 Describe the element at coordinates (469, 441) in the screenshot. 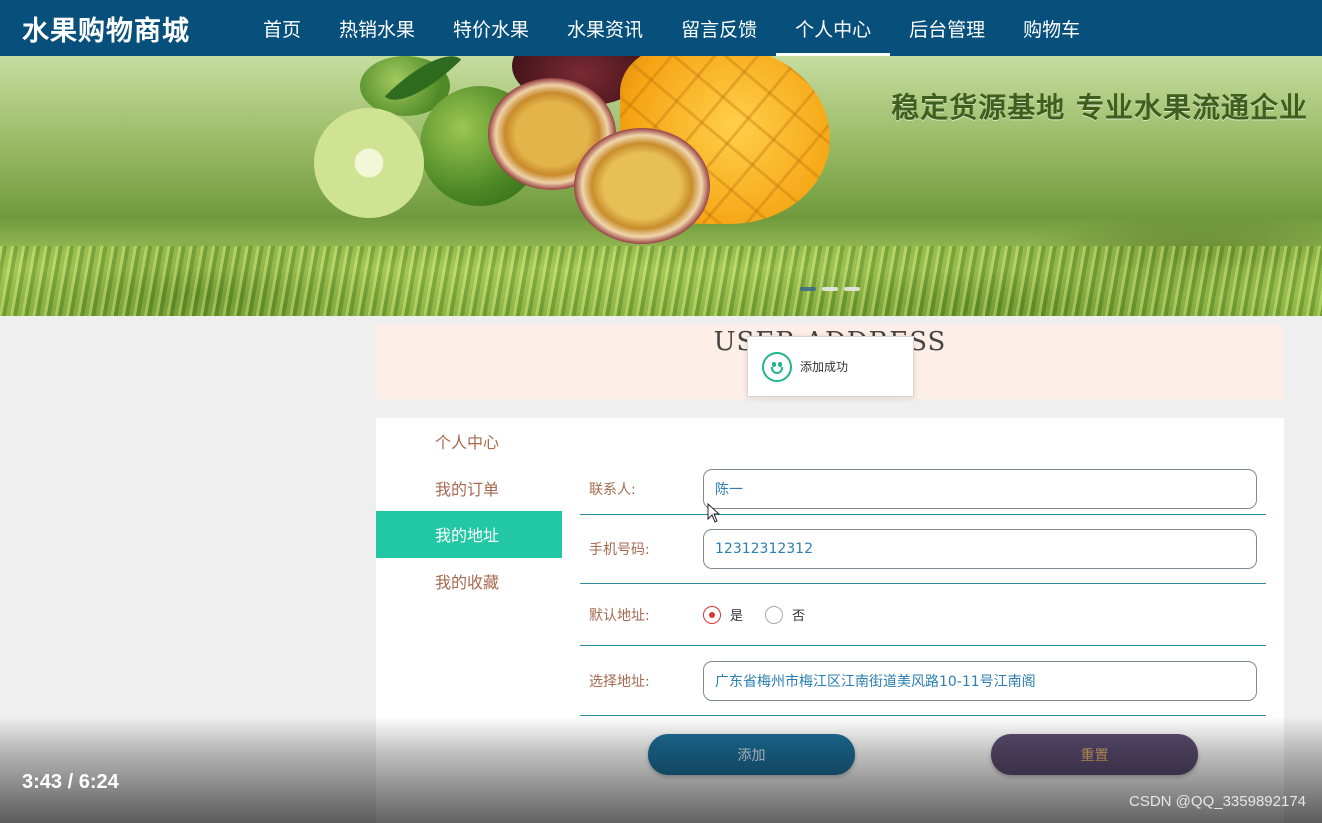

I see `side-item-user-center: 个人中心` at that location.